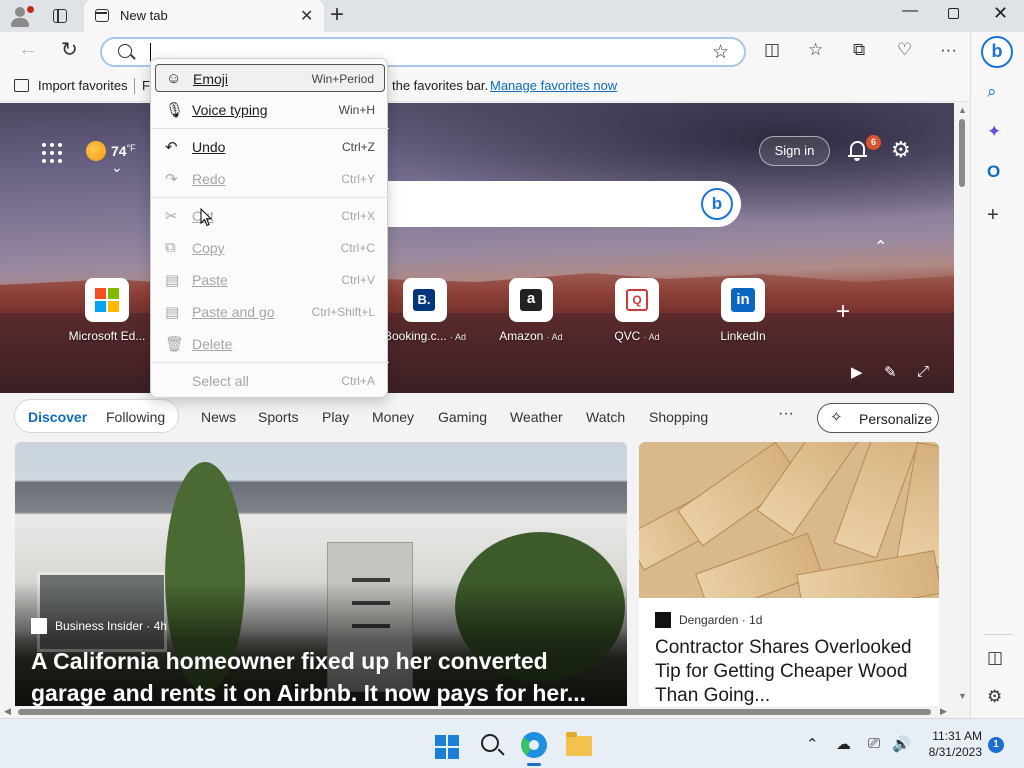 This screenshot has width=1024, height=768. What do you see at coordinates (270, 179) in the screenshot?
I see `menu-item-redo: ↷ Redo Ctrl+Y` at bounding box center [270, 179].